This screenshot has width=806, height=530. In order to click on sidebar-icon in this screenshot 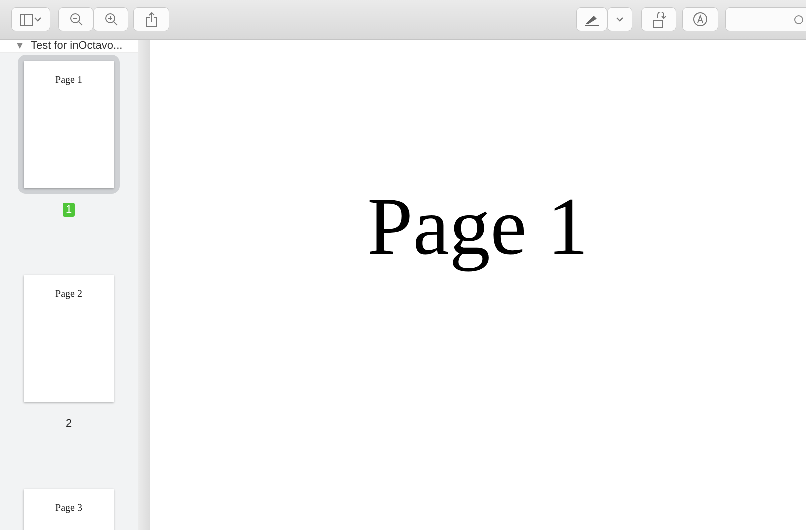, I will do `click(31, 20)`.